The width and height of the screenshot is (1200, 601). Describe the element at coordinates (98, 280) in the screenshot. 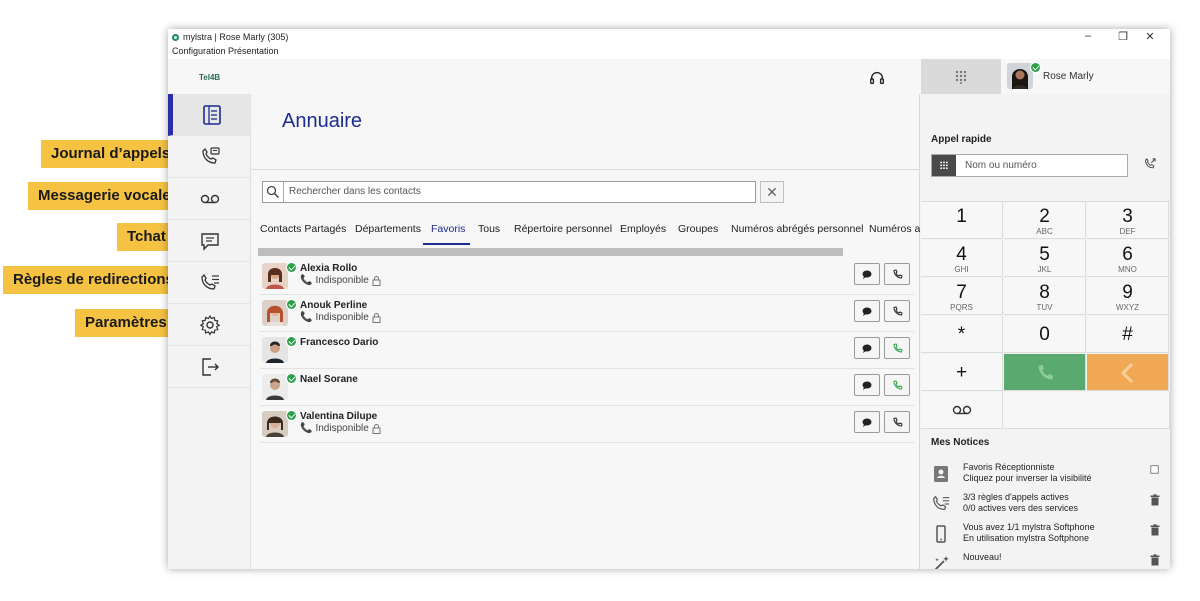

I see `callout-regles: Règles de redirections` at that location.